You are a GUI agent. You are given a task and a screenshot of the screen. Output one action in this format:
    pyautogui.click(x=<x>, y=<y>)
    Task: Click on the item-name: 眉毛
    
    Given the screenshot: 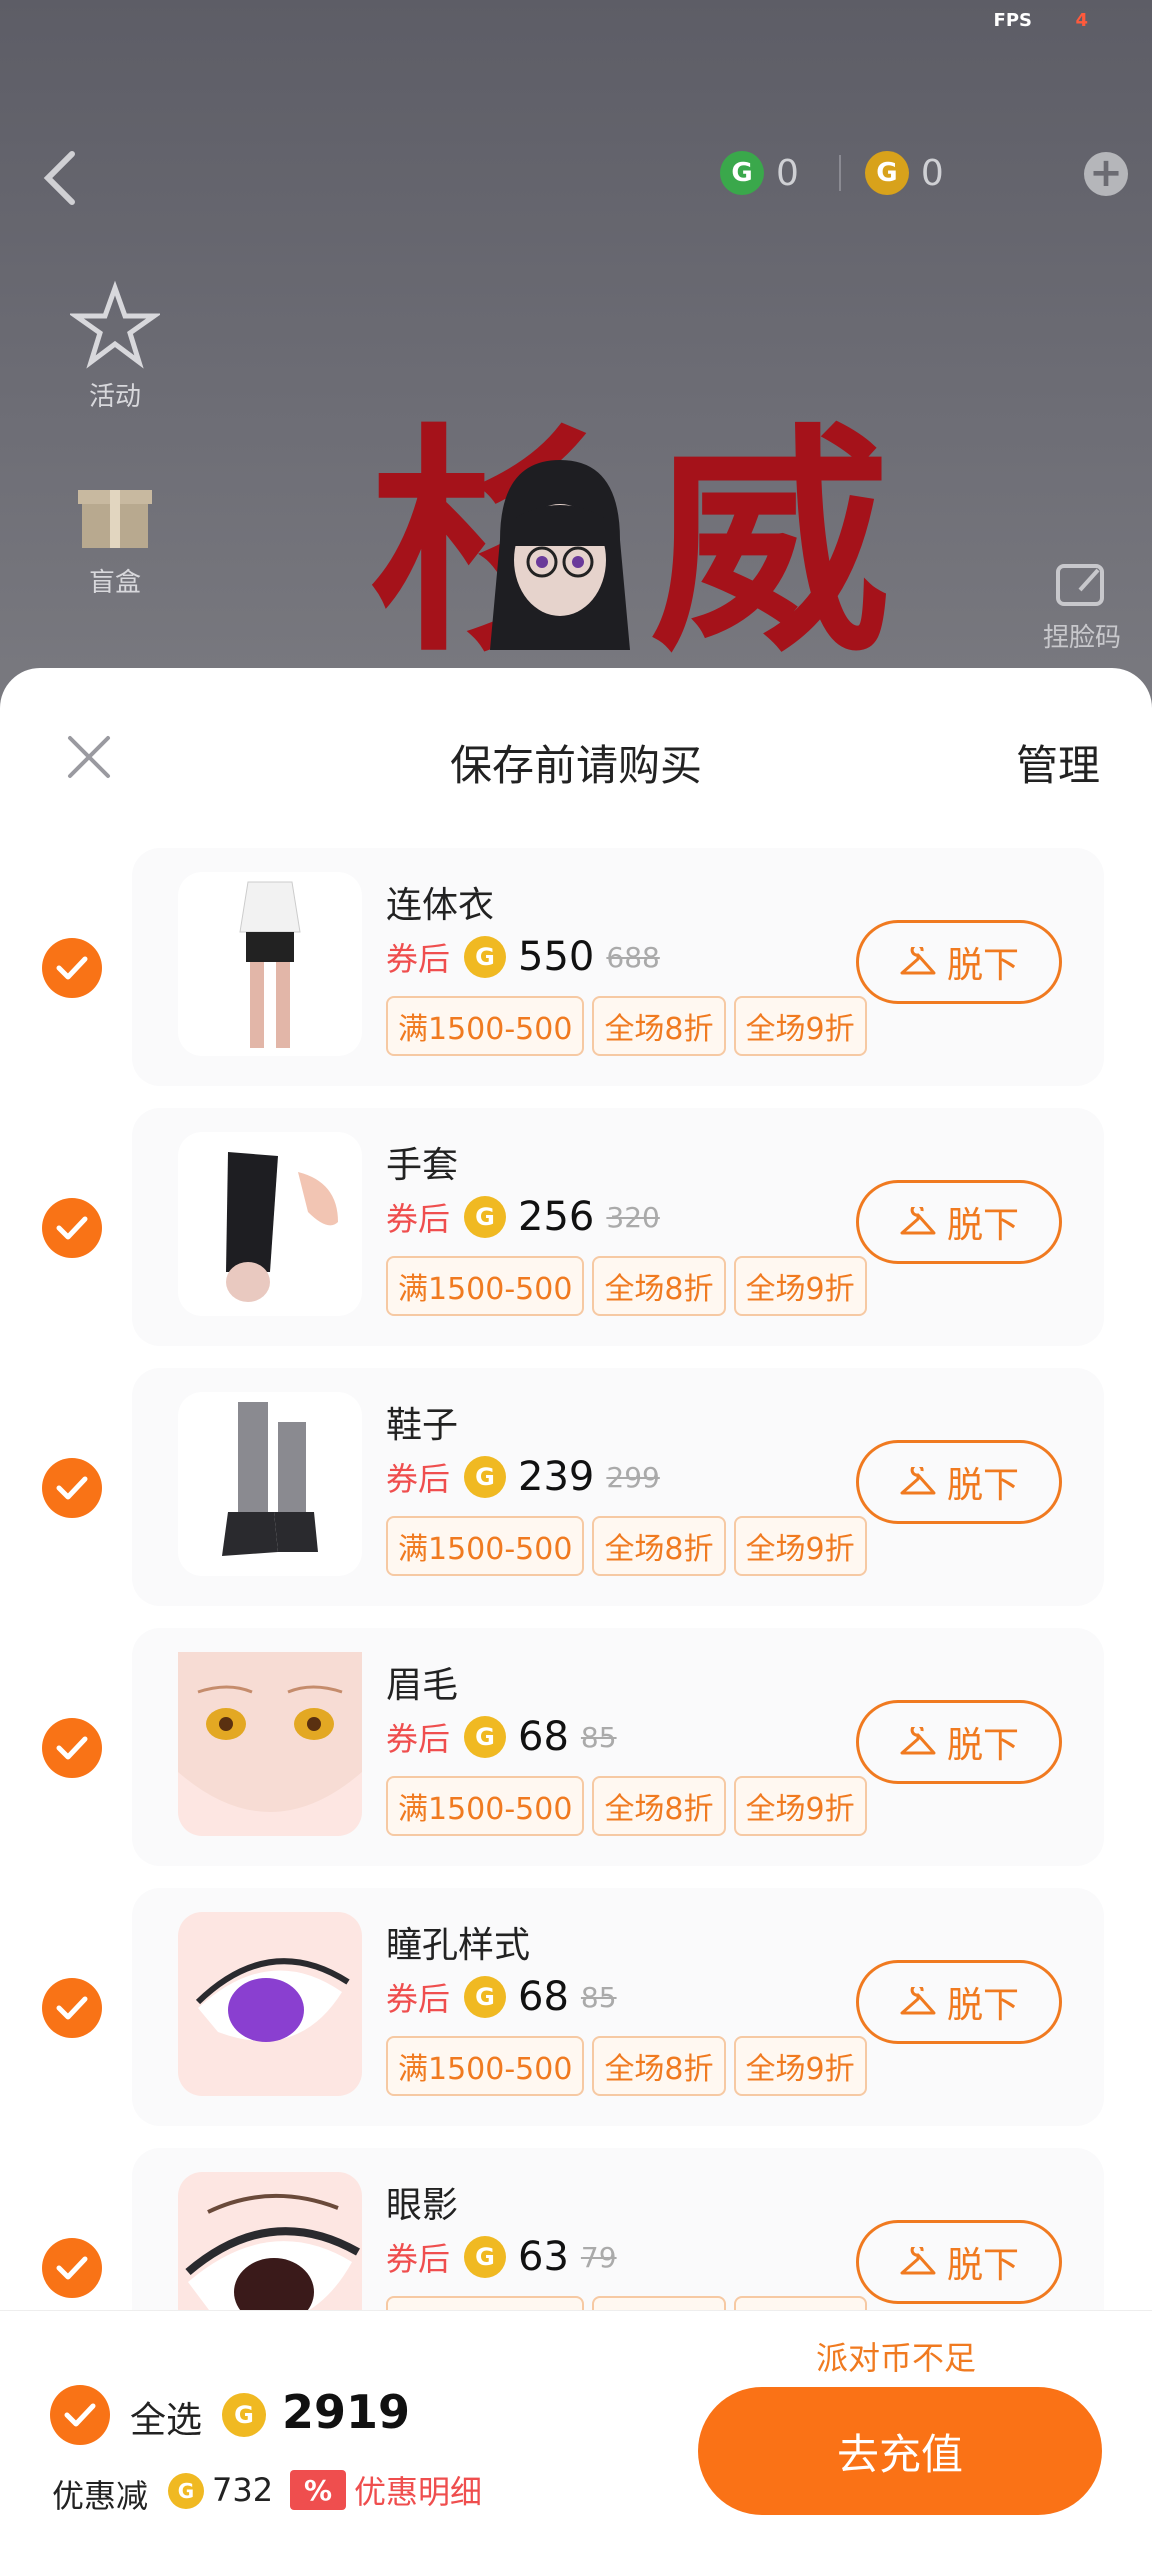 What is the action you would take?
    pyautogui.click(x=422, y=1685)
    